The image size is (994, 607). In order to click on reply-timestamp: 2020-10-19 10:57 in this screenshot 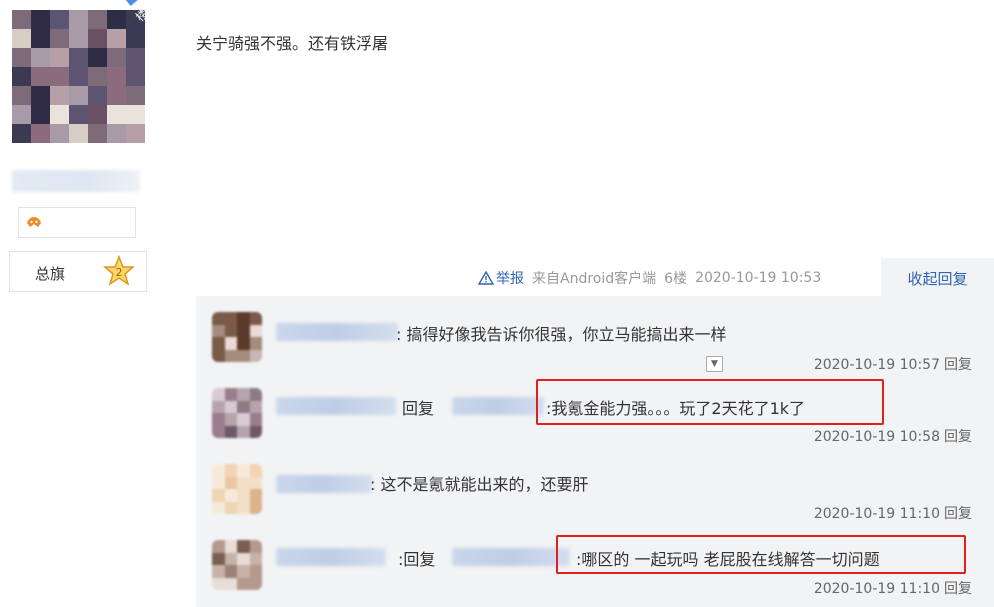, I will do `click(876, 365)`.